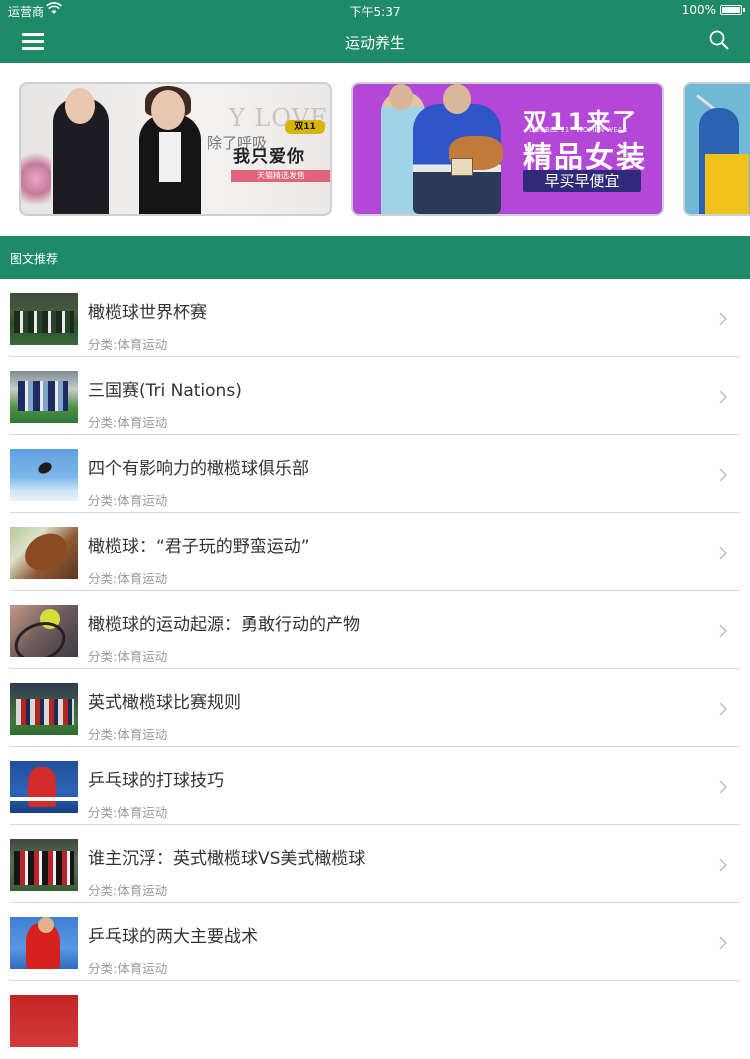 The width and height of the screenshot is (750, 1059). Describe the element at coordinates (375, 318) in the screenshot. I see `list-item: 橄榄球世界杯赛 分类:体育运动` at that location.